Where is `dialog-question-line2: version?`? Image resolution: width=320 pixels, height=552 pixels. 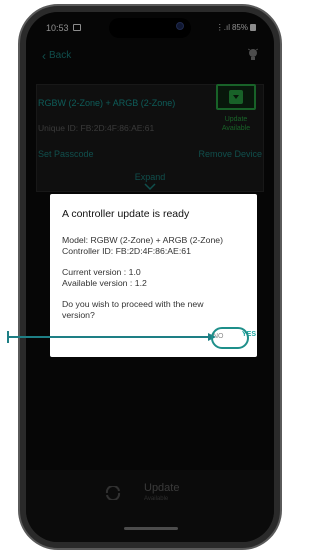
dialog-question-line2: version? is located at coordinates (78, 315).